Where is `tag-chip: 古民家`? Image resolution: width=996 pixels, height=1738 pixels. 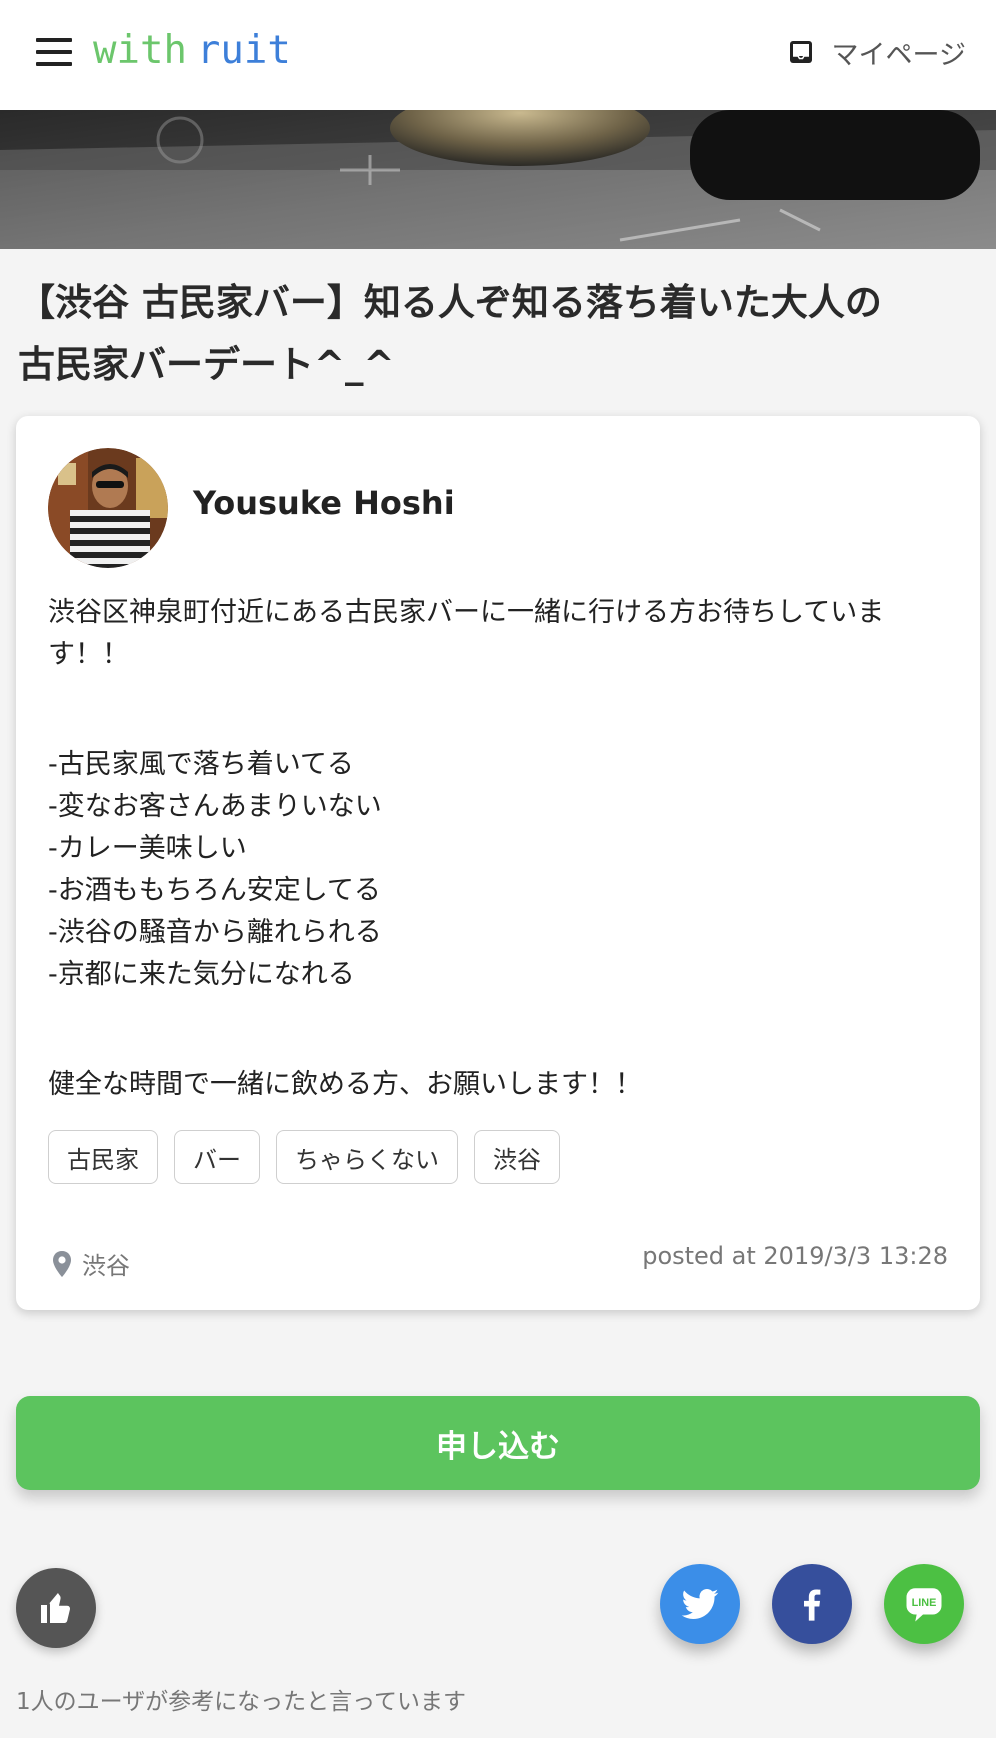
tag-chip: 古民家 is located at coordinates (103, 1157).